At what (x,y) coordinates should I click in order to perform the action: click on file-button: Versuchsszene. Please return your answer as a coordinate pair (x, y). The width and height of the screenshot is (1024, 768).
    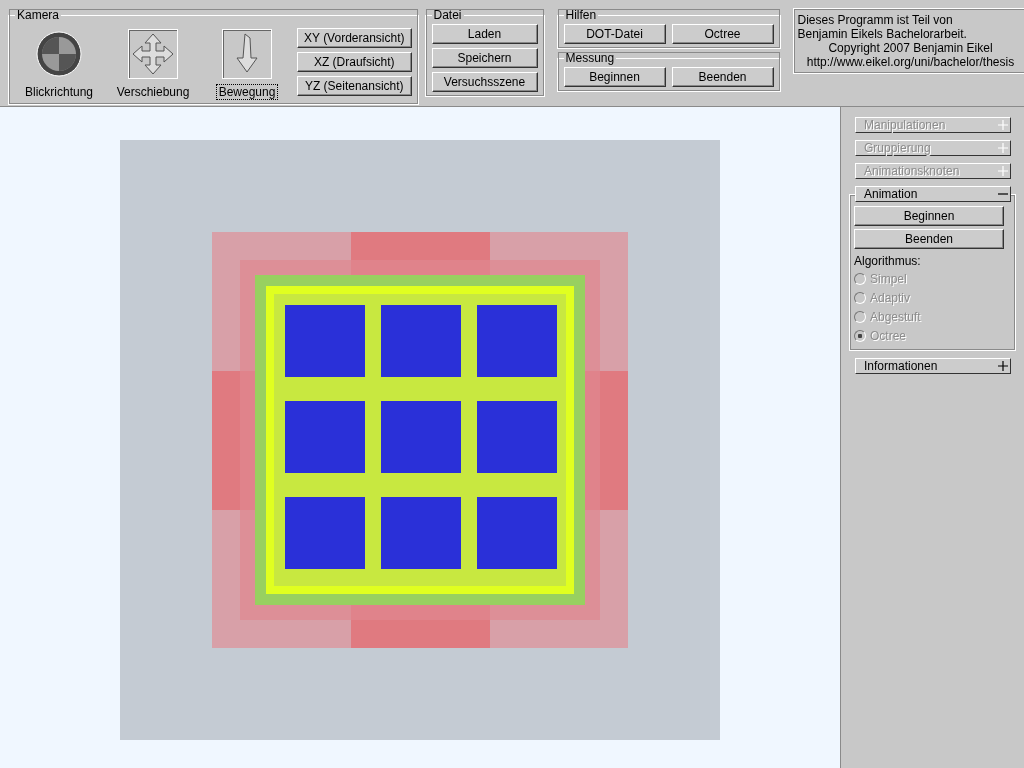
    Looking at the image, I should click on (484, 82).